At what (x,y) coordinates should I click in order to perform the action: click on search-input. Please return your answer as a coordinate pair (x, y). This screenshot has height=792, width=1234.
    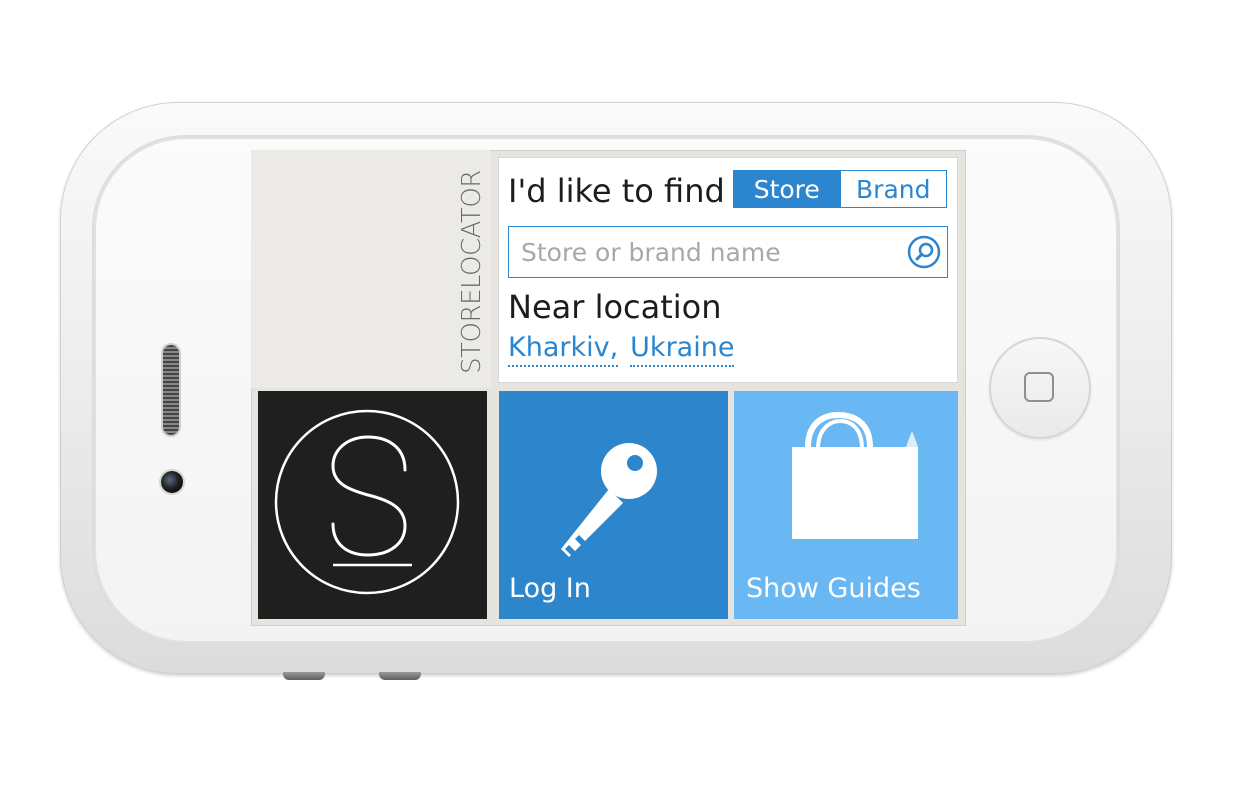
    Looking at the image, I should click on (706, 252).